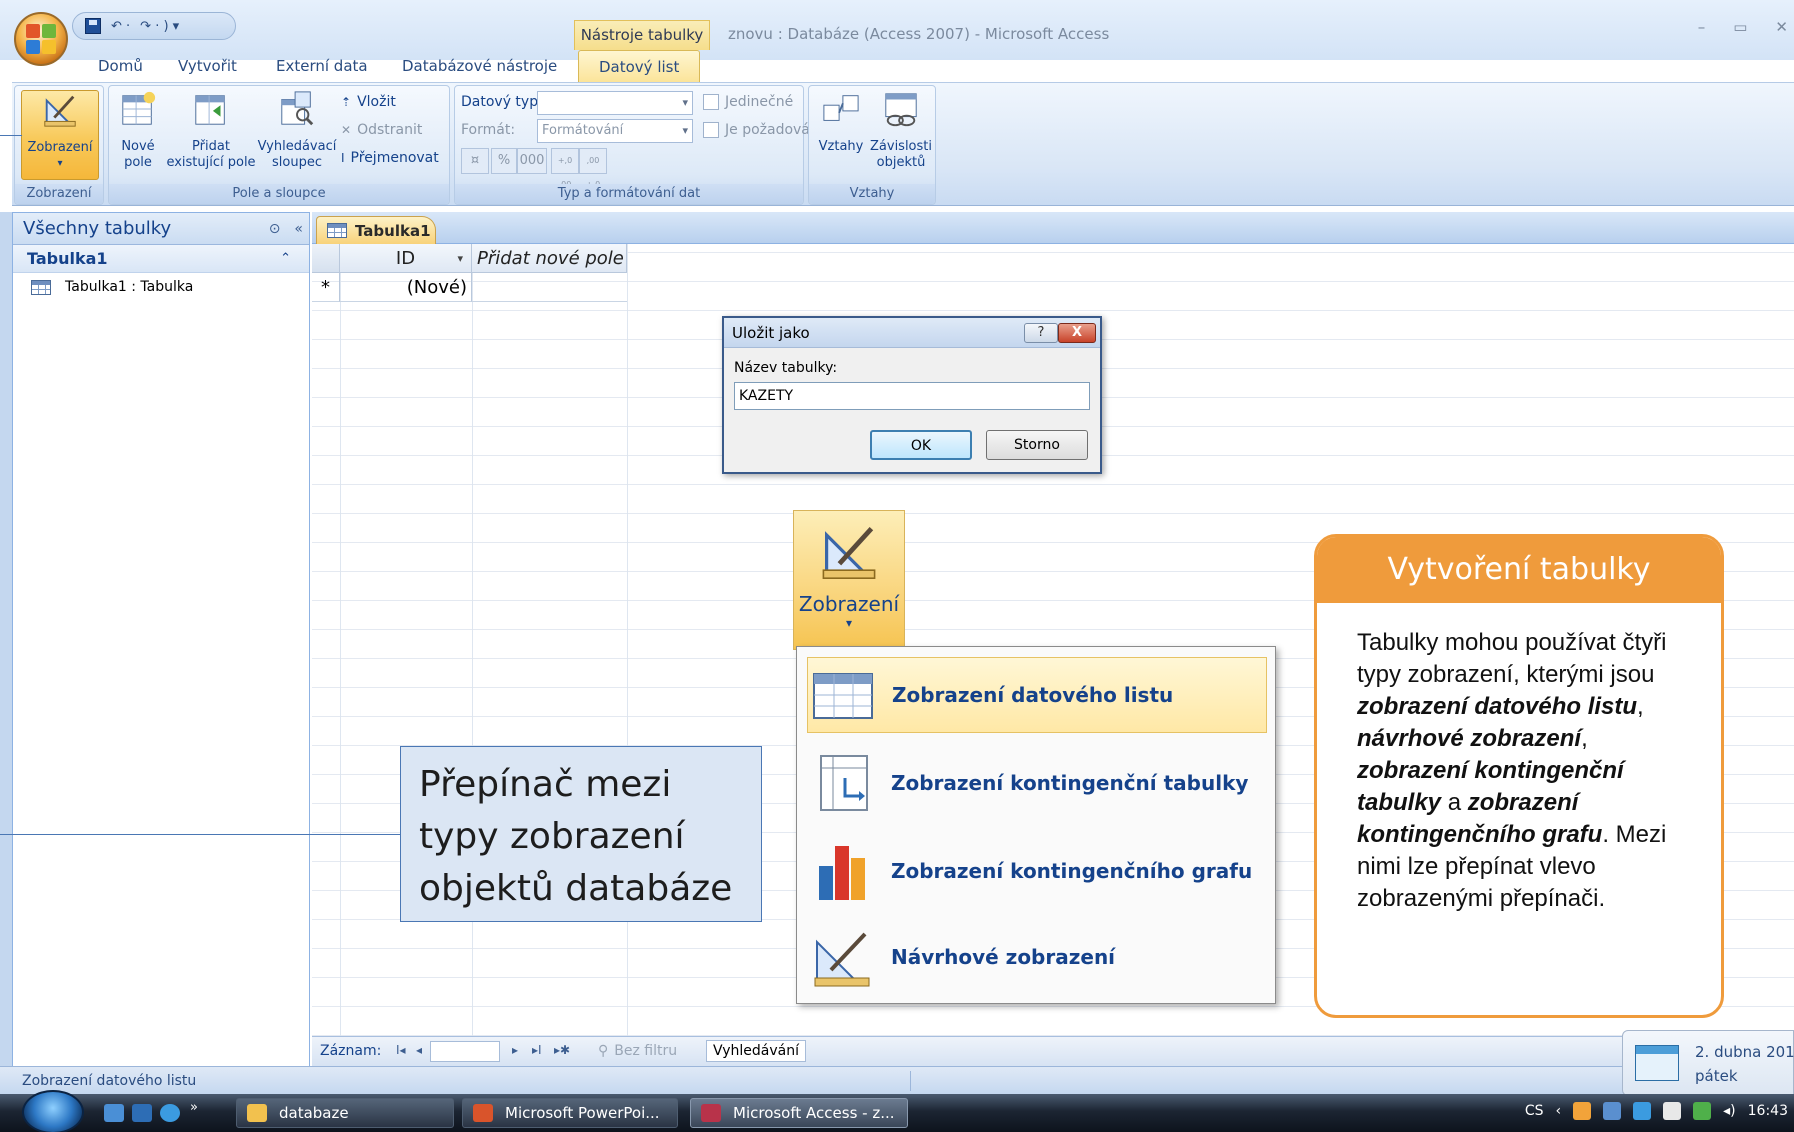  I want to click on dialog-title: Uložit jako, so click(771, 333).